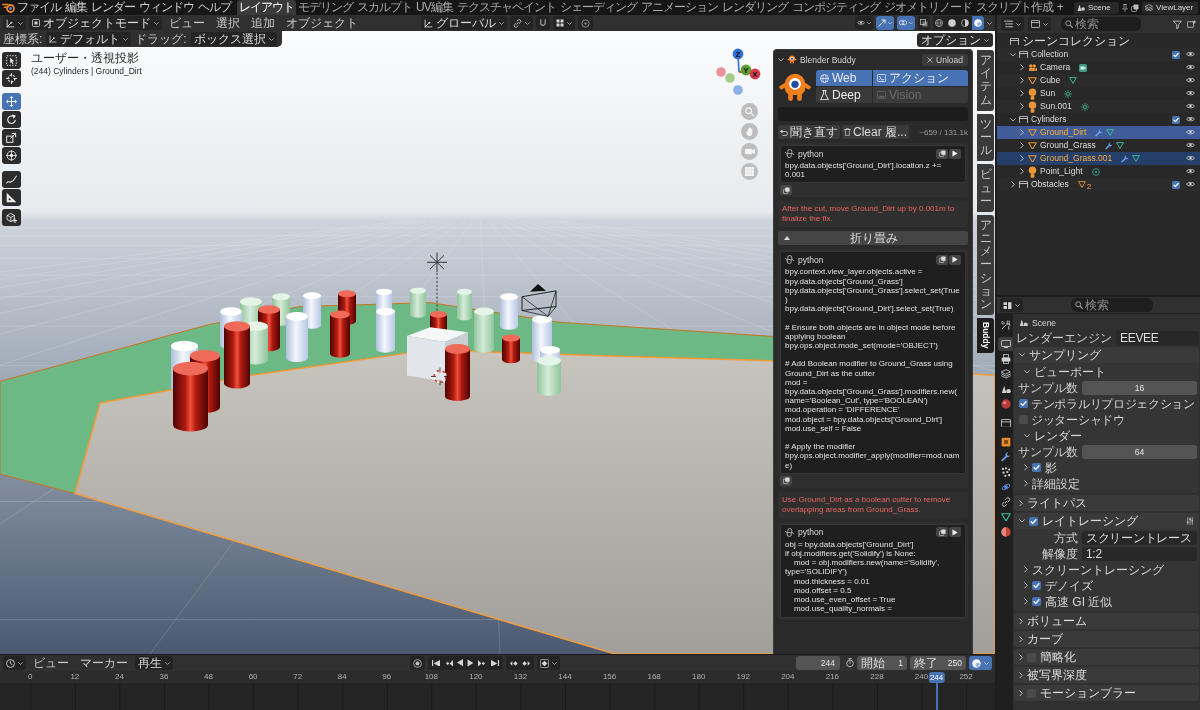 The width and height of the screenshot is (1200, 710). What do you see at coordinates (543, 23) in the screenshot?
I see `snap-toggle` at bounding box center [543, 23].